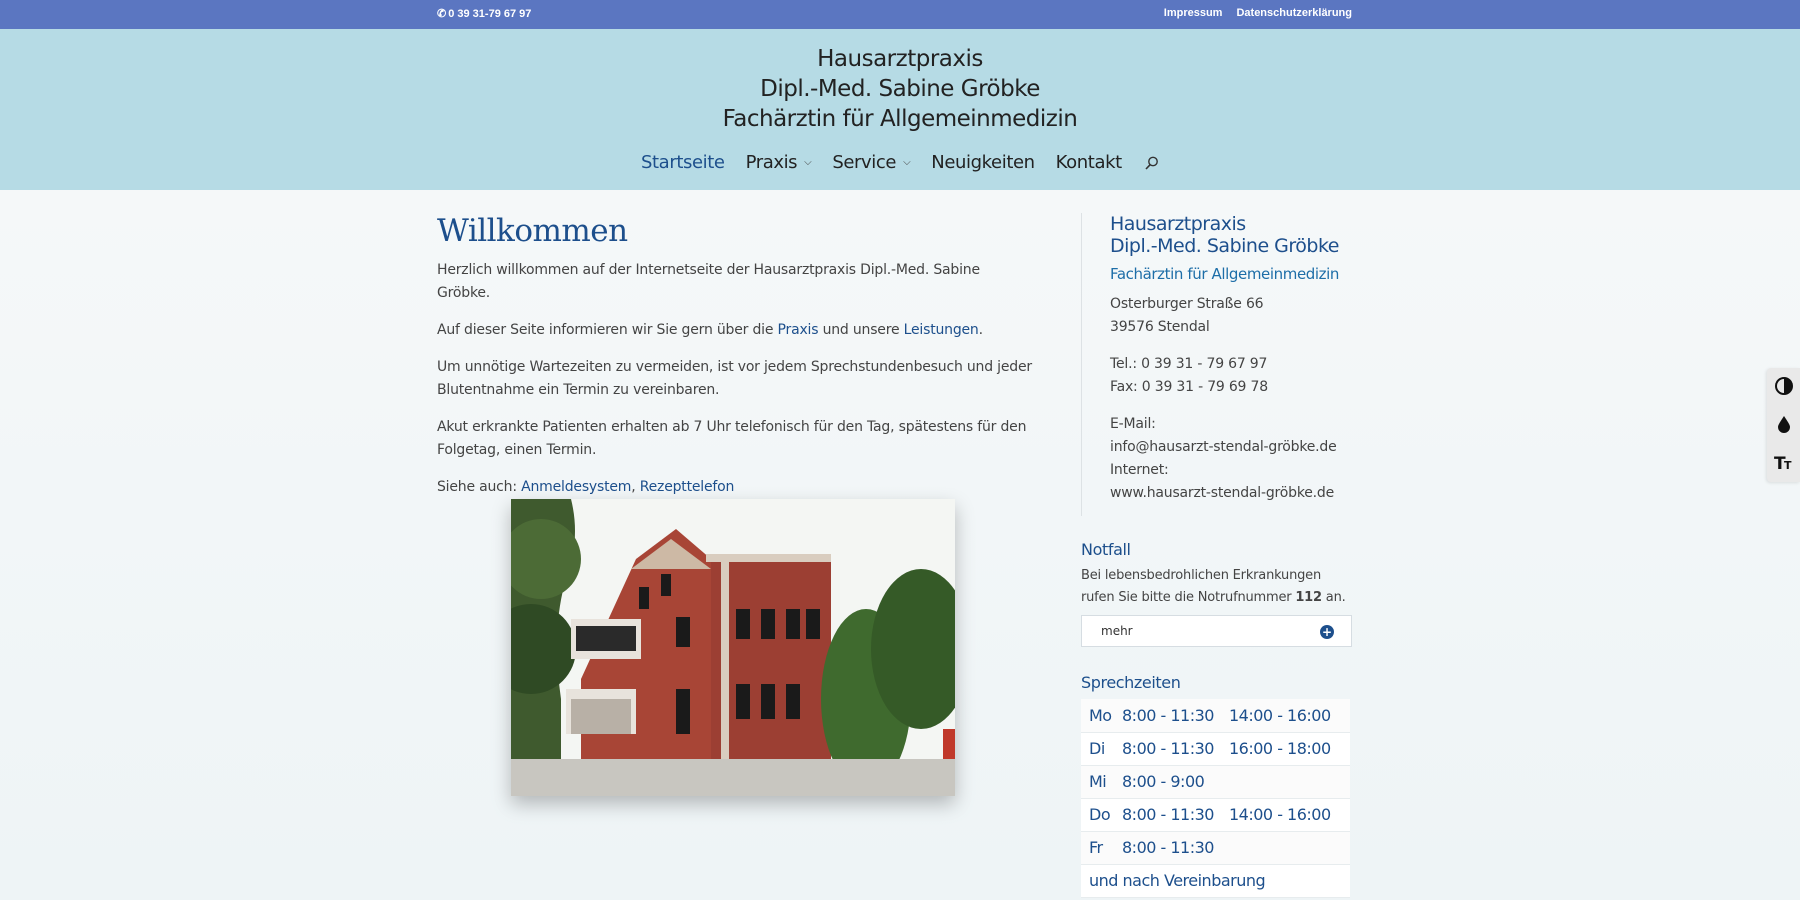  I want to click on logo-line-1: Hausarztpraxis, so click(900, 59).